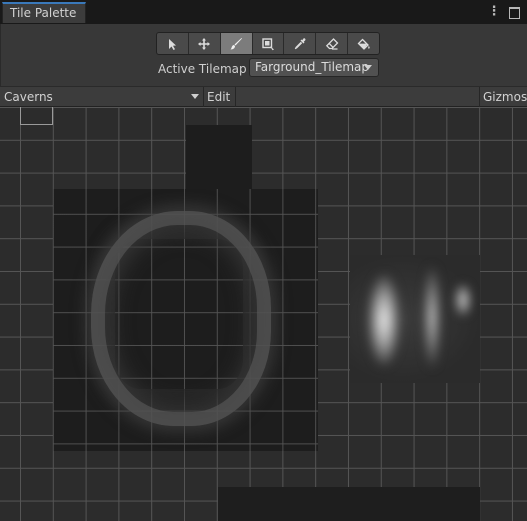  I want to click on tab-tile-palette: Tile Palette, so click(44, 12).